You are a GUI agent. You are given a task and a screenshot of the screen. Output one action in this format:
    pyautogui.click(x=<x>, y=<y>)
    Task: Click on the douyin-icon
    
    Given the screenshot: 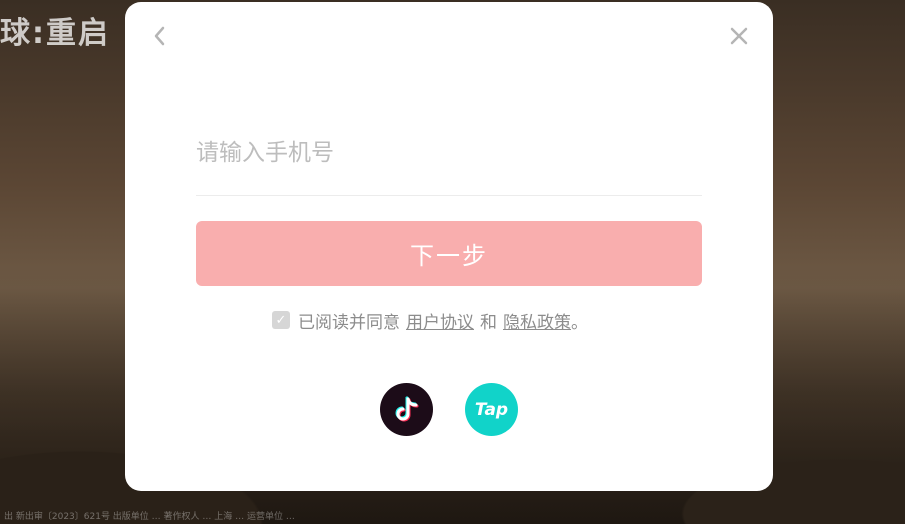 What is the action you would take?
    pyautogui.click(x=406, y=408)
    